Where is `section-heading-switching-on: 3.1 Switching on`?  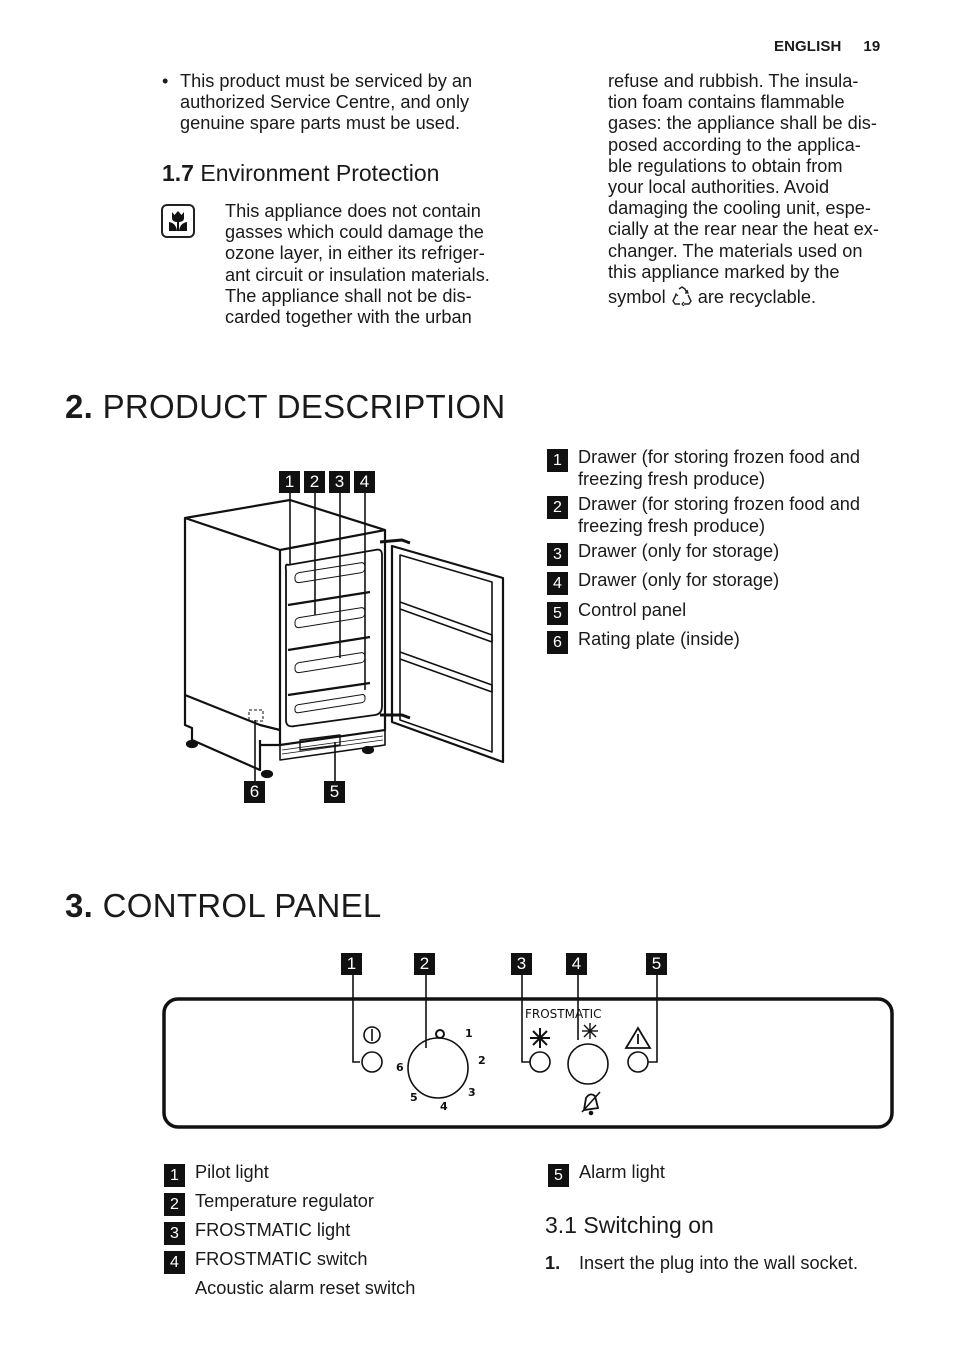 section-heading-switching-on: 3.1 Switching on is located at coordinates (629, 1225).